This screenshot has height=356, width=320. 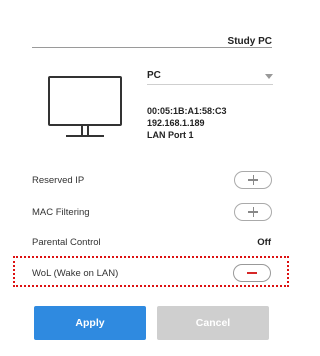 I want to click on parental-control-value: Off, so click(x=264, y=242).